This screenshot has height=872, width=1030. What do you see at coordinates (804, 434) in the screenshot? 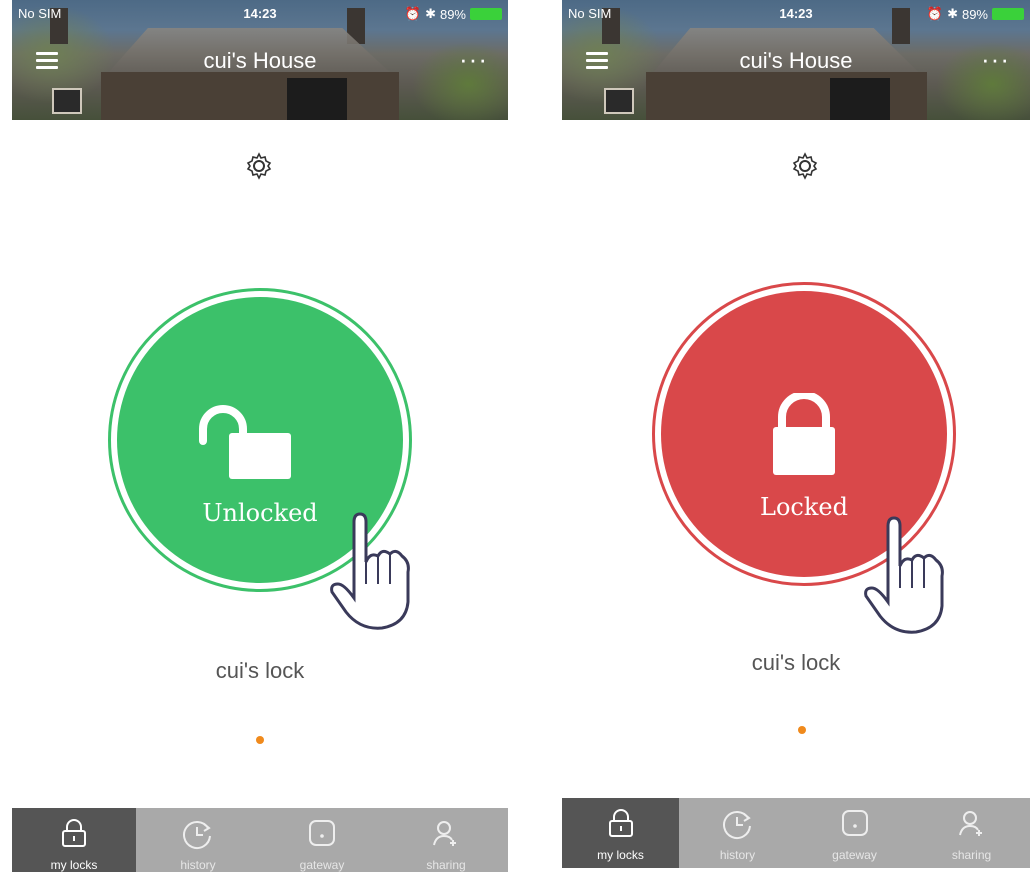
I see `closed-padlock-icon` at bounding box center [804, 434].